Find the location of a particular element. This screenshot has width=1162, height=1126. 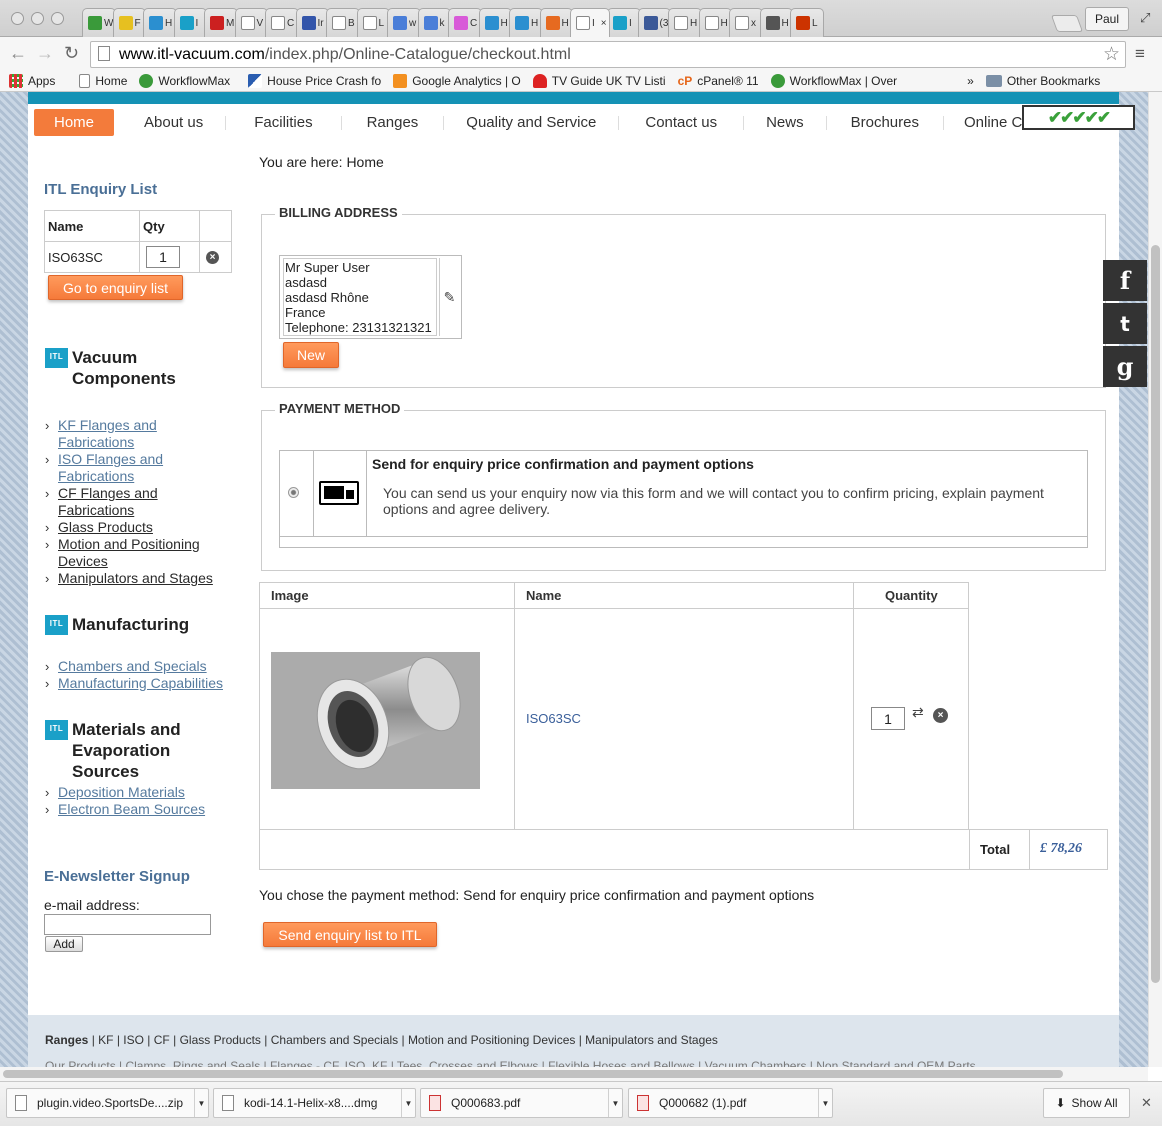

send-enquiry-button: Send enquiry list to ITL is located at coordinates (350, 934).